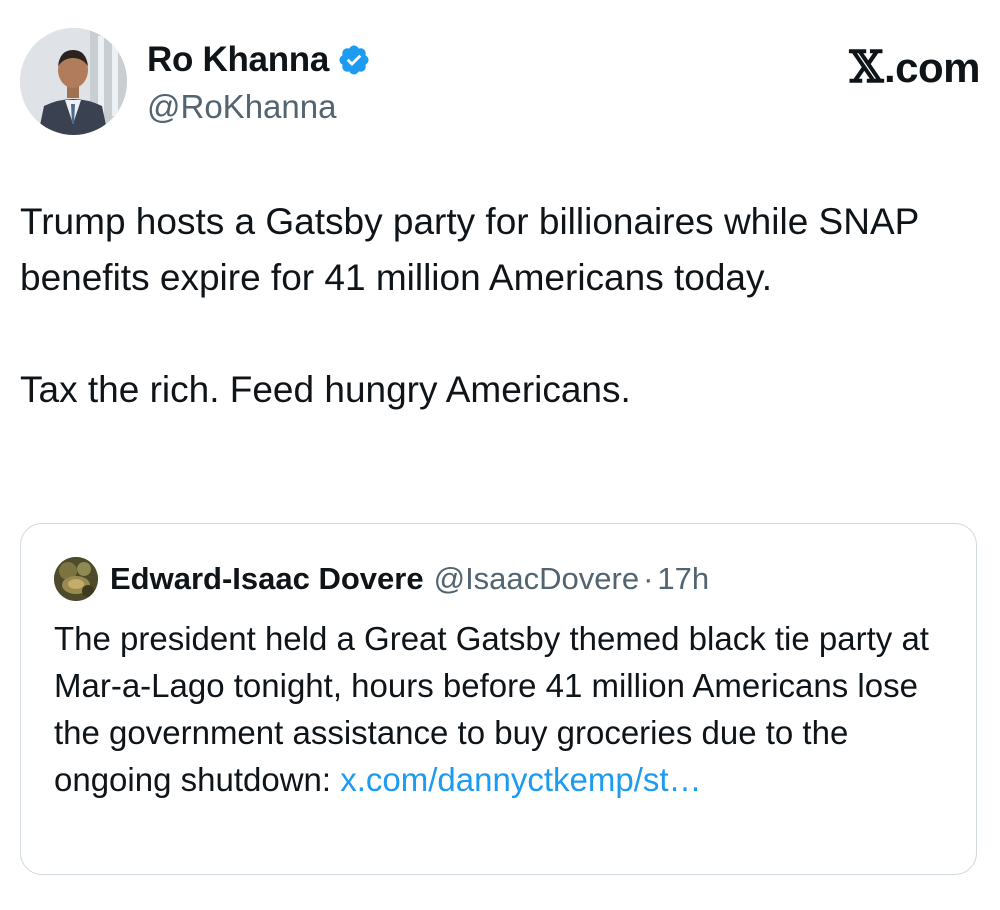  What do you see at coordinates (500, 83) in the screenshot?
I see `tweet-header: Ro Khanna @RoKhanna 𝕏 .com` at bounding box center [500, 83].